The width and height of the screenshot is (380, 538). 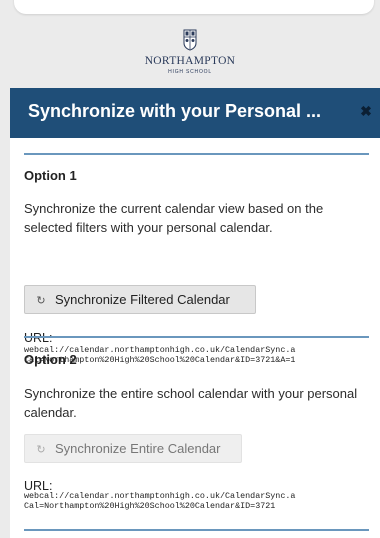 I want to click on school-logo: NORTHAMPTON HIGH SCHOOL, so click(x=190, y=55).